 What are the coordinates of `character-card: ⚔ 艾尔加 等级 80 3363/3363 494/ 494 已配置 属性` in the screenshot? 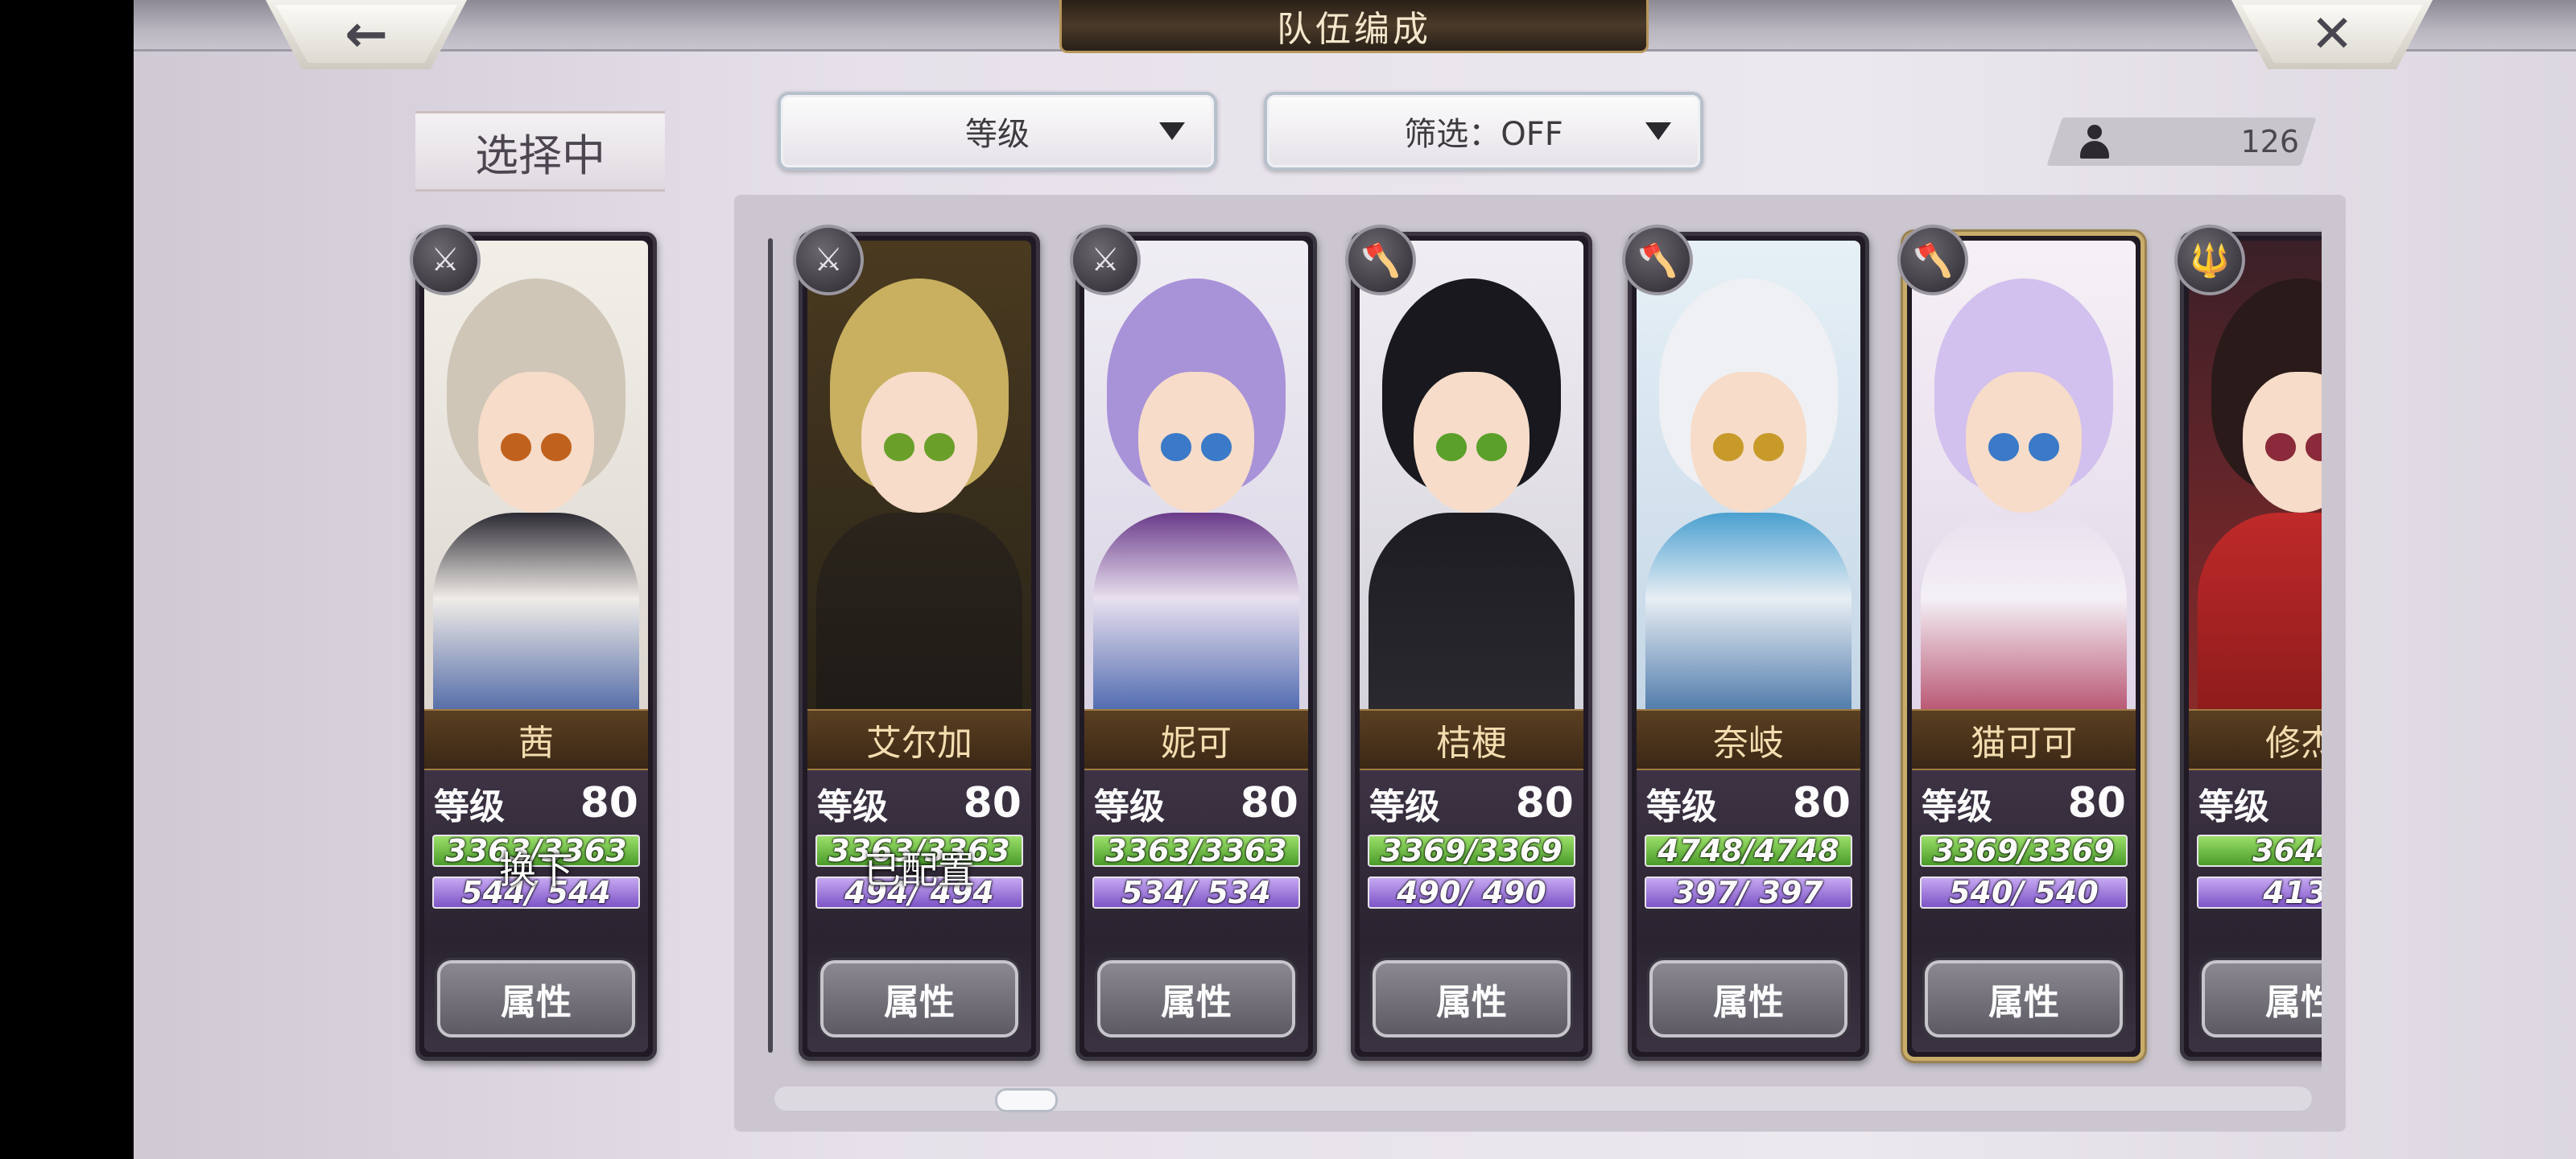 It's located at (916, 643).